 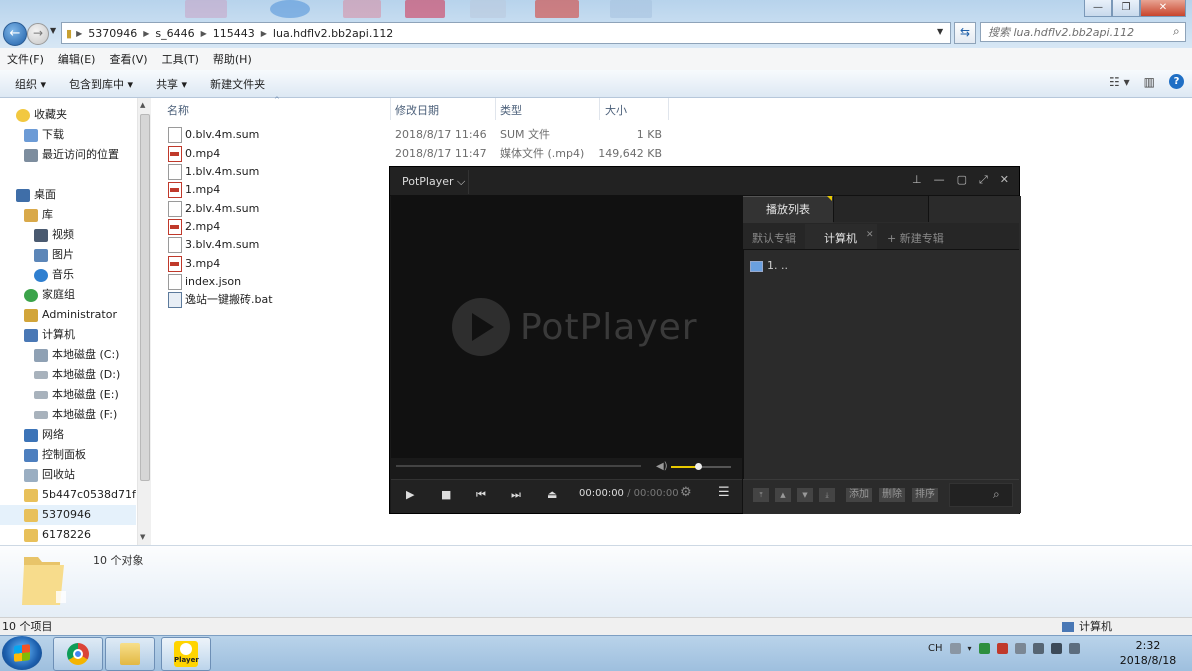 What do you see at coordinates (1083, 32) in the screenshot?
I see `search-input: 搜索 lua.hdflv2.bb2api.112` at bounding box center [1083, 32].